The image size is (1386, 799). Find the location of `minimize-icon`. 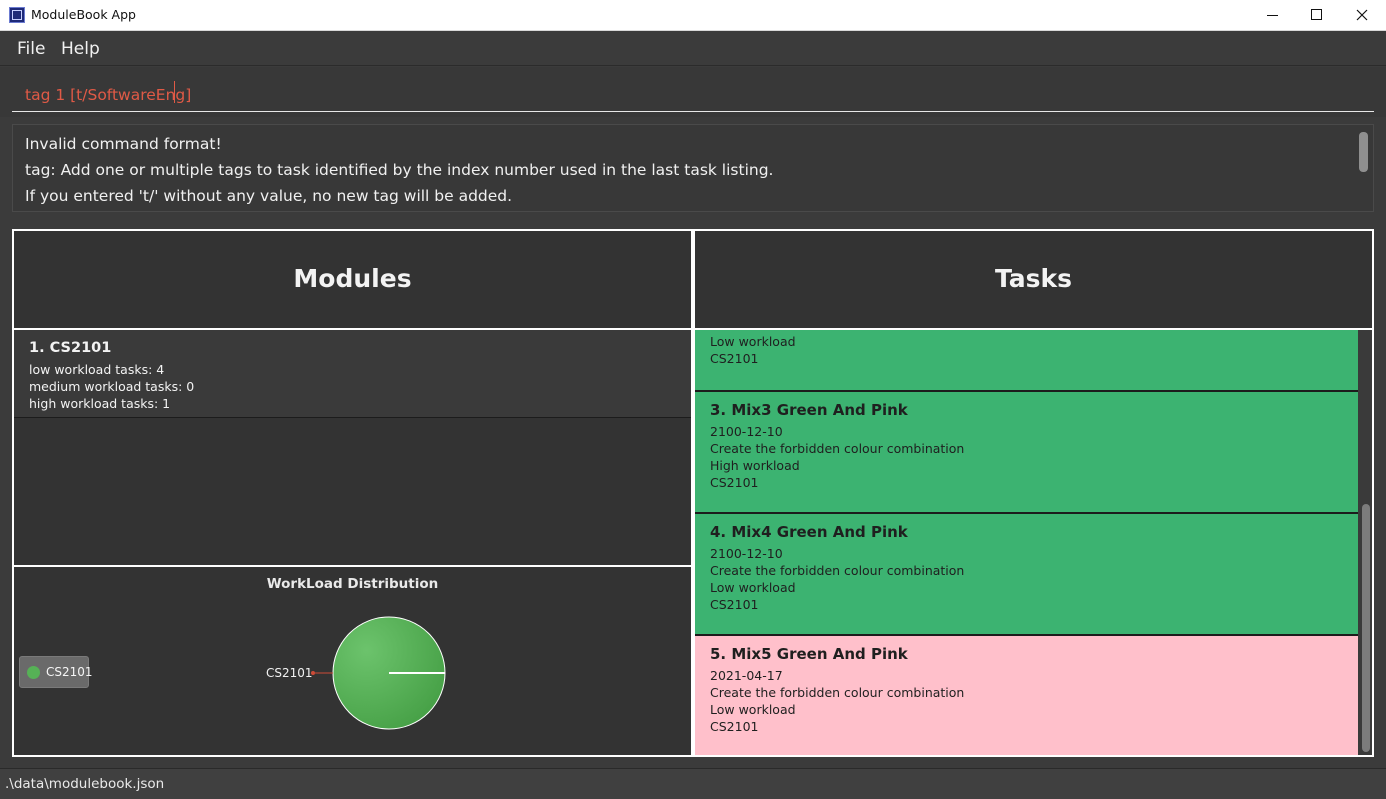

minimize-icon is located at coordinates (1272, 15).